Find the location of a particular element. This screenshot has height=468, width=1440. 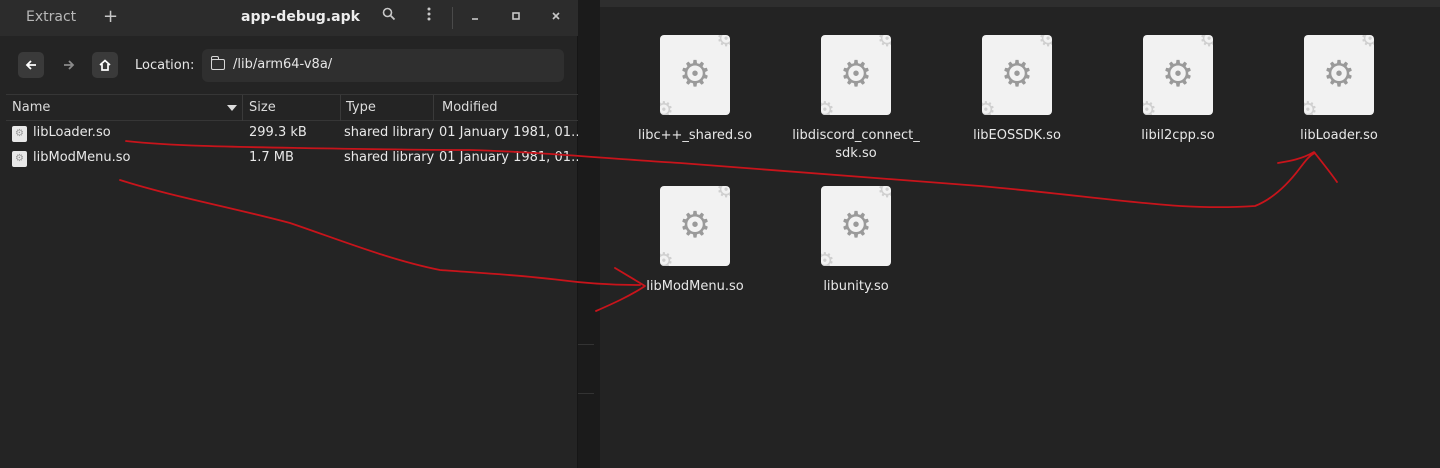

file-label: libunity.so is located at coordinates (856, 286).